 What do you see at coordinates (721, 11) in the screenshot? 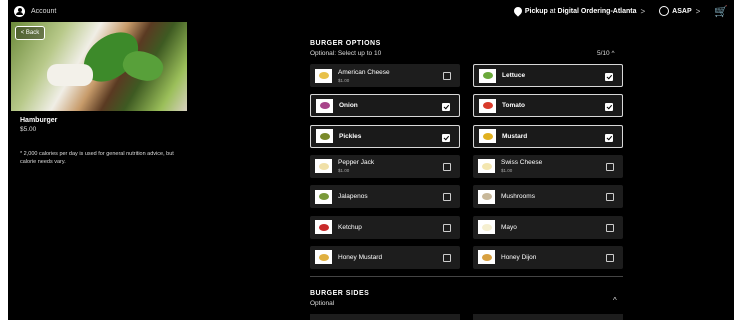
I see `cart-icon: 🛒` at bounding box center [721, 11].